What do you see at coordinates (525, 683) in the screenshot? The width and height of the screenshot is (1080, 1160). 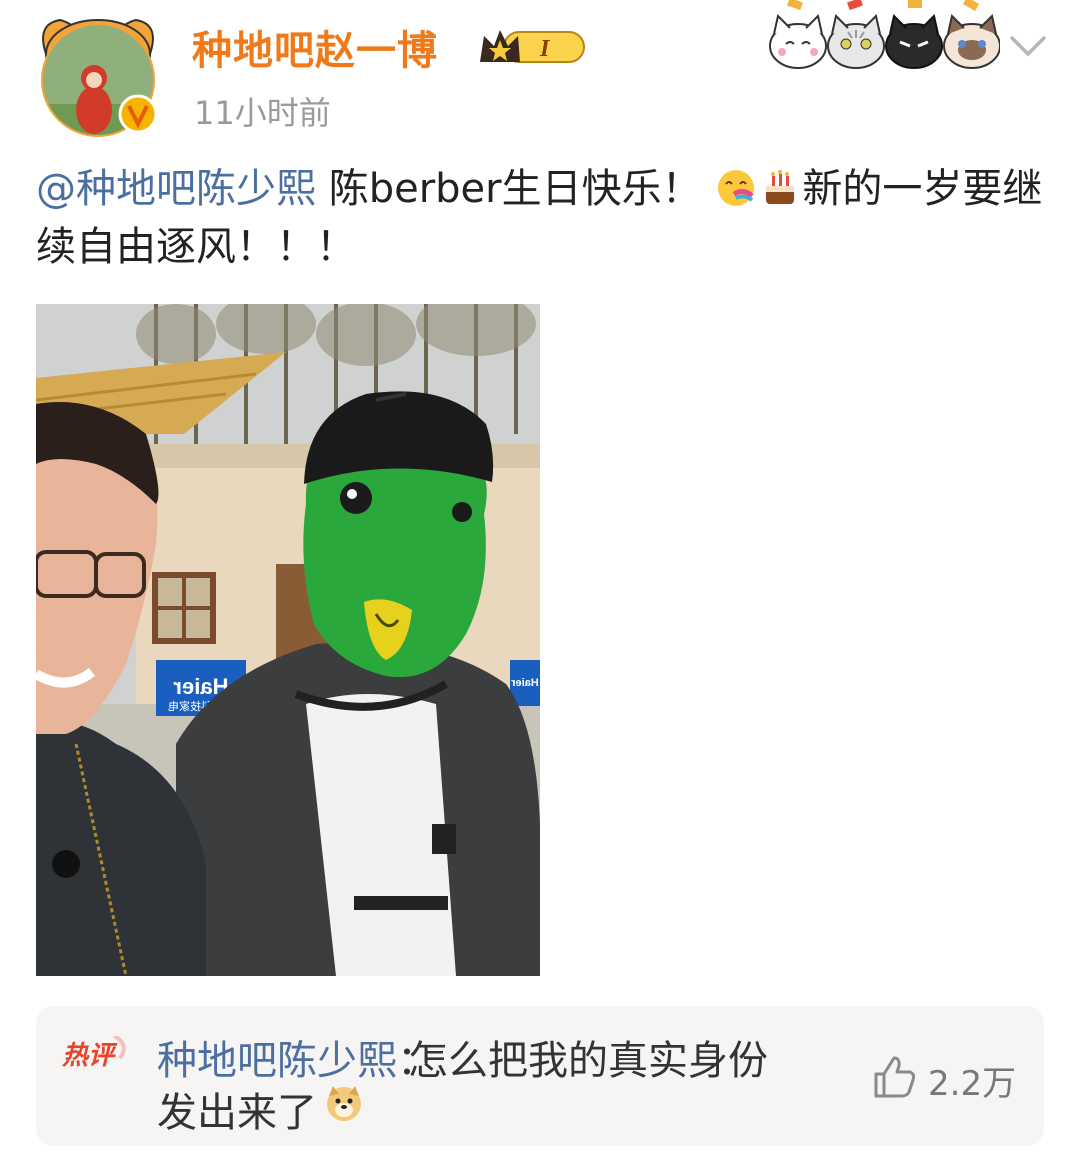 I see `svg-text: Haier` at bounding box center [525, 683].